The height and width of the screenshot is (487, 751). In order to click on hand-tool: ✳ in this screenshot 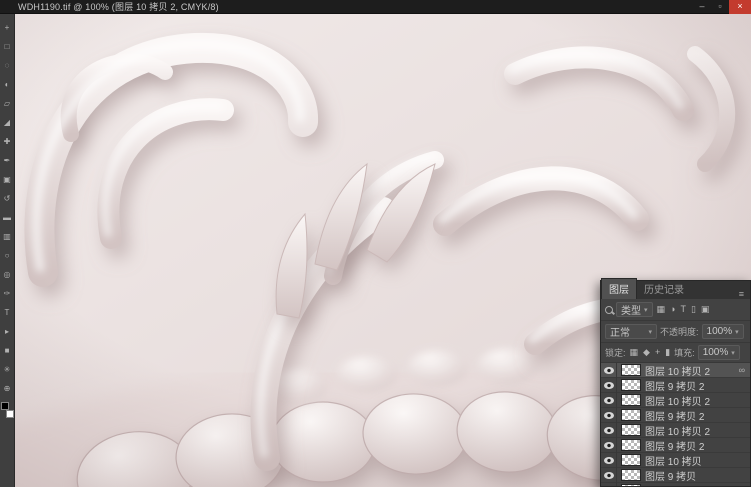, I will do `click(7, 369)`.